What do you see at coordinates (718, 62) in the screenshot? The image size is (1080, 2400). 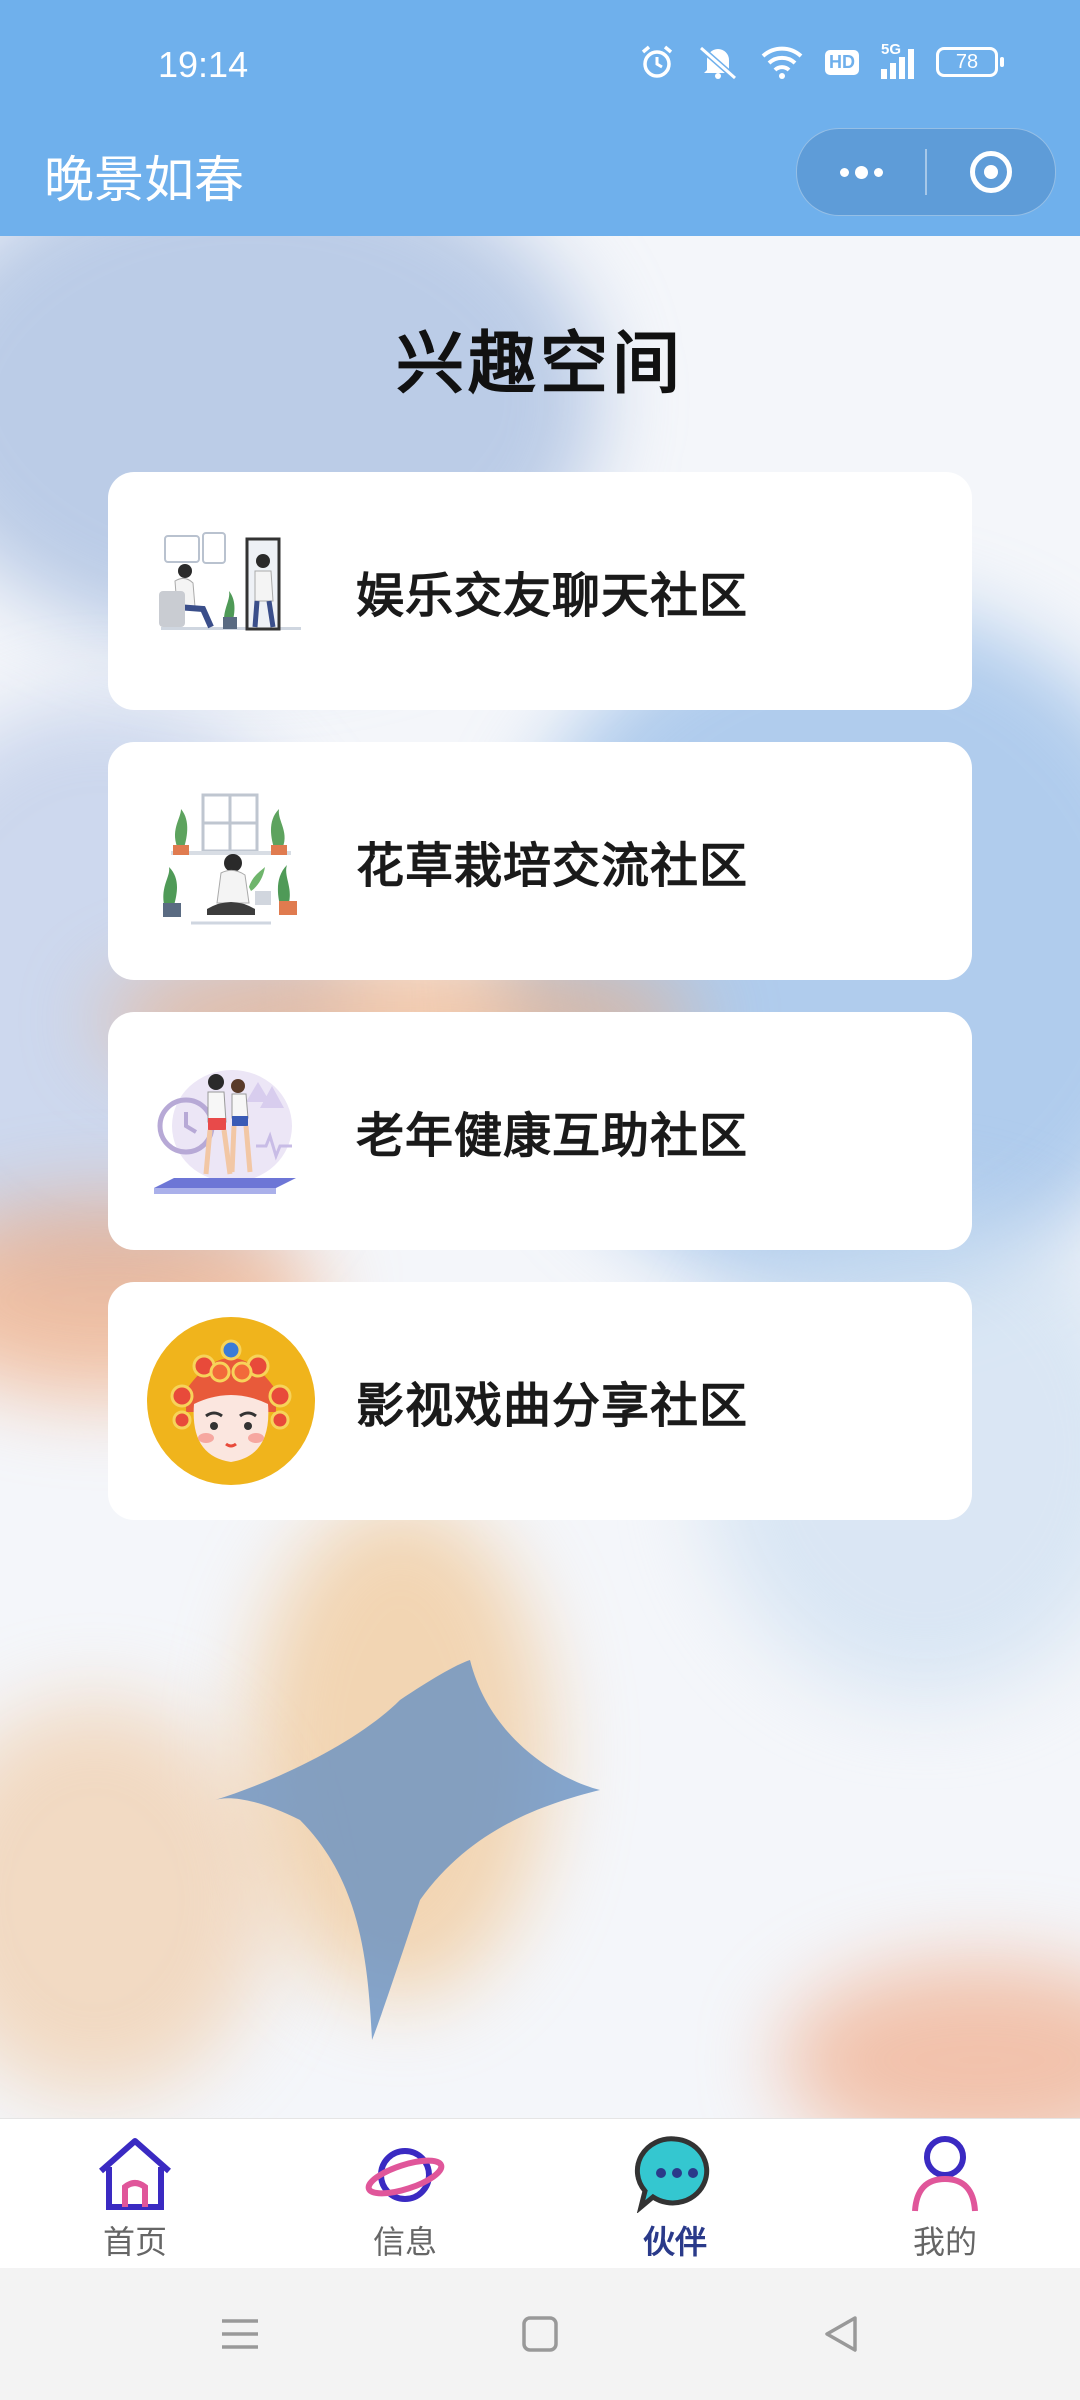 I see `mute-icon` at bounding box center [718, 62].